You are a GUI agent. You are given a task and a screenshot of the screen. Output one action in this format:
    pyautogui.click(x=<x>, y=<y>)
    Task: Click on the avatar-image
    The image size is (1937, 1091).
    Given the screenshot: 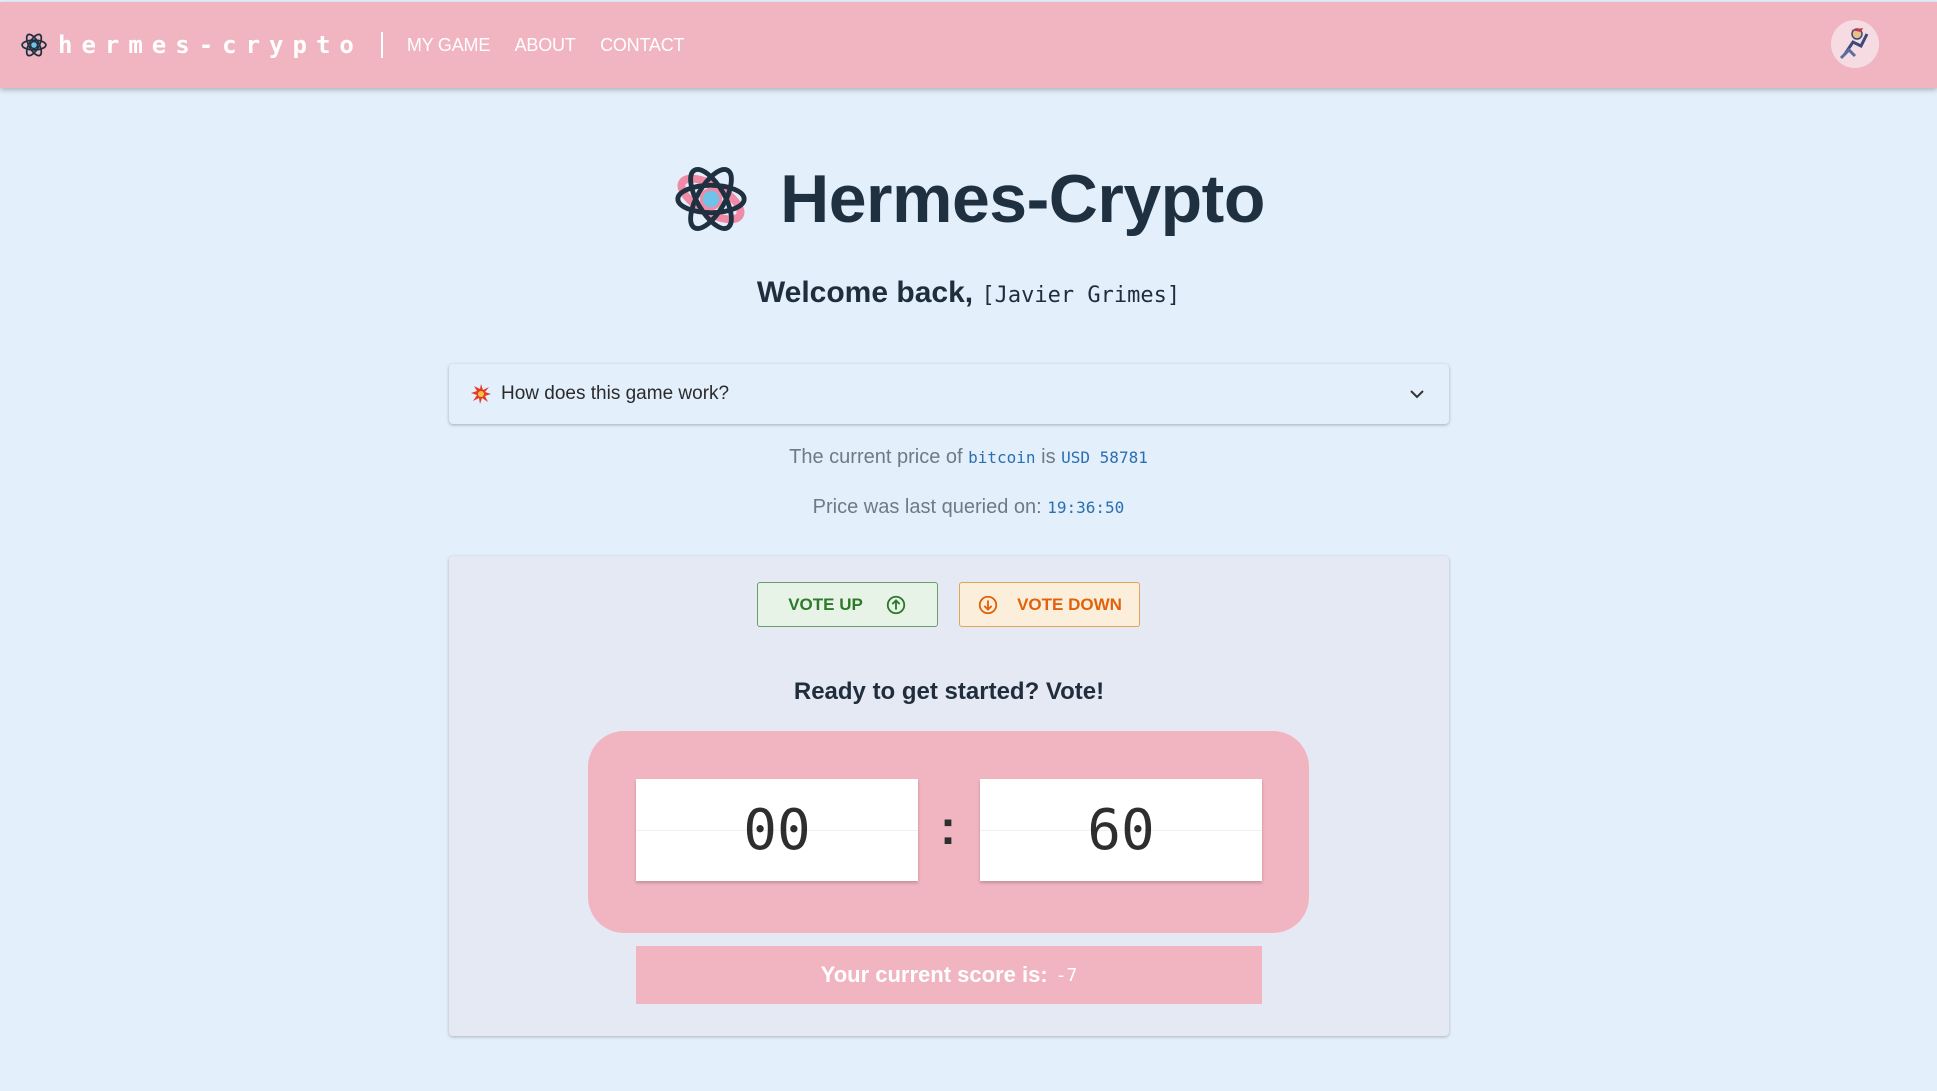 What is the action you would take?
    pyautogui.click(x=1855, y=44)
    